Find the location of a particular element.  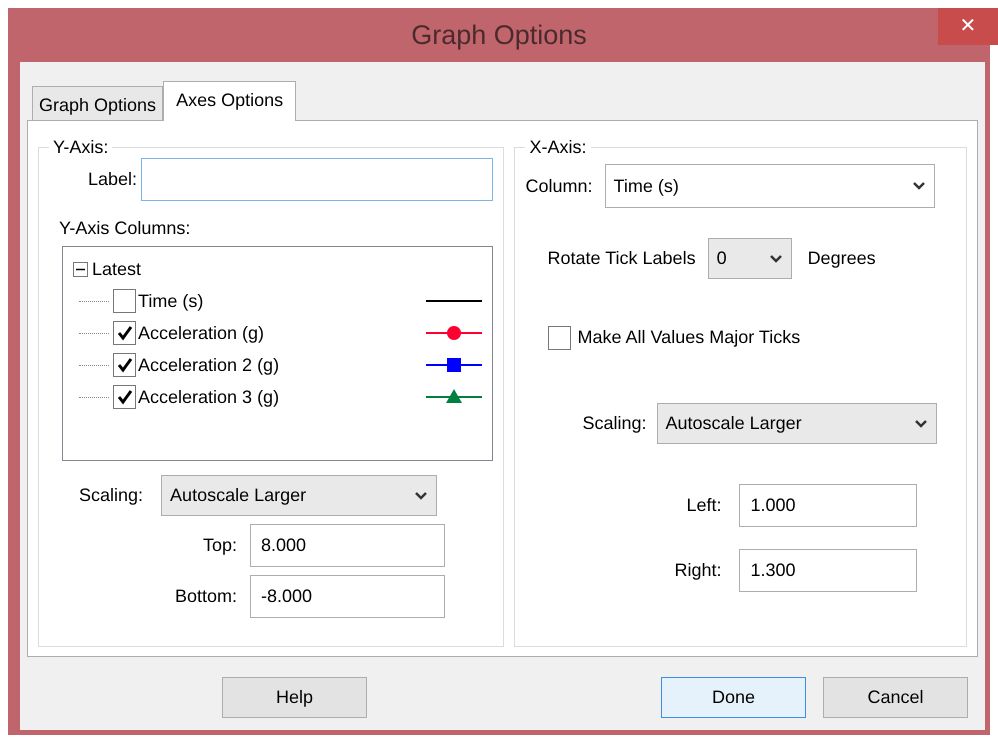

rotate-dropdown: 0 is located at coordinates (750, 258).